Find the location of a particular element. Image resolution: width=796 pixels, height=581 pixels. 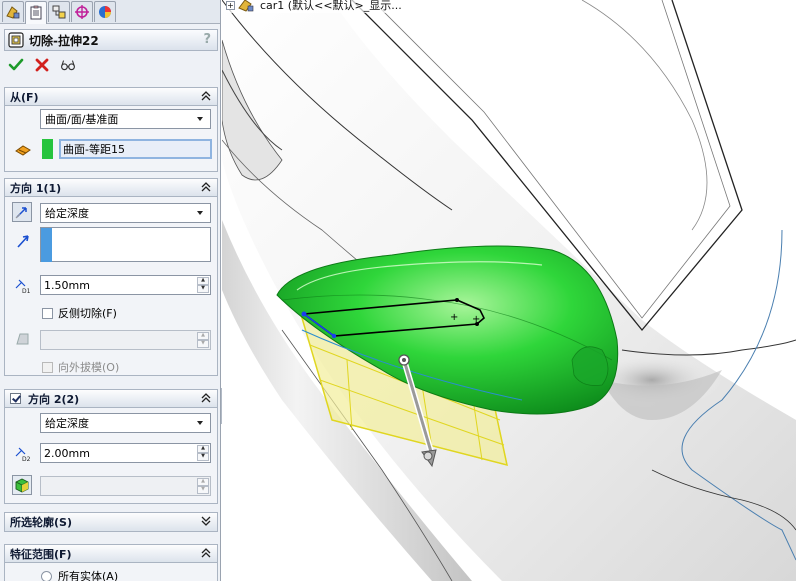

face-selection-icon-box is located at coordinates (23, 150).